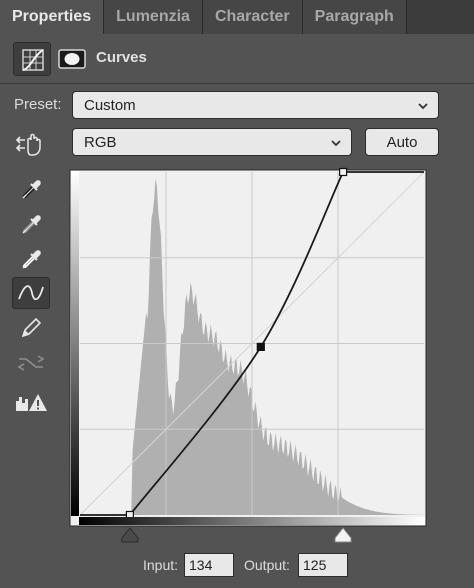 This screenshot has height=588, width=474. What do you see at coordinates (323, 565) in the screenshot?
I see `output-field: 125` at bounding box center [323, 565].